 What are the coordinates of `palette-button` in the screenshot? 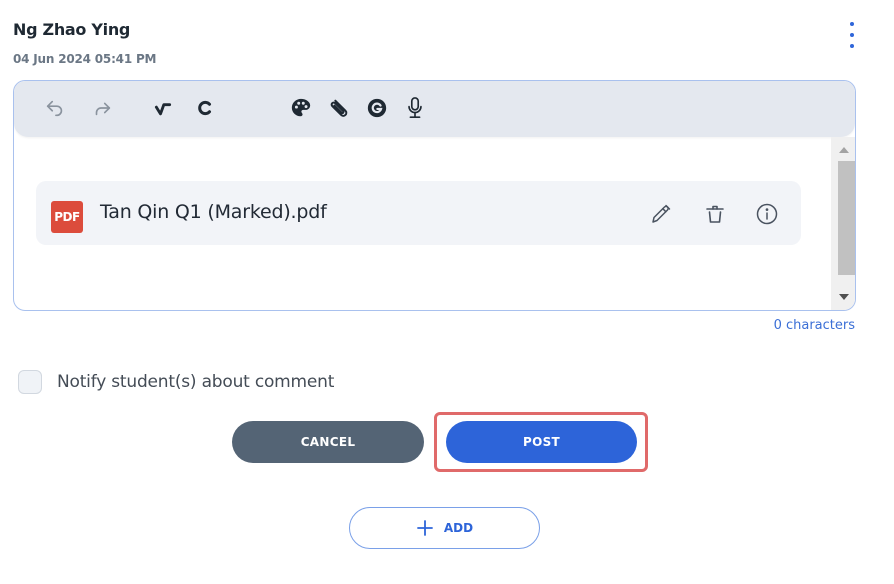 It's located at (301, 108).